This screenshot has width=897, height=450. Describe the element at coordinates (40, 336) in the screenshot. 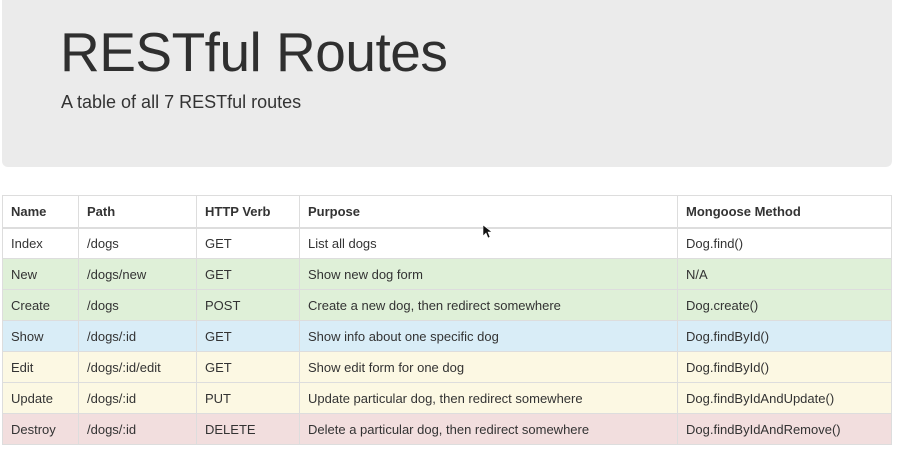

I see `cell-name: Show` at that location.